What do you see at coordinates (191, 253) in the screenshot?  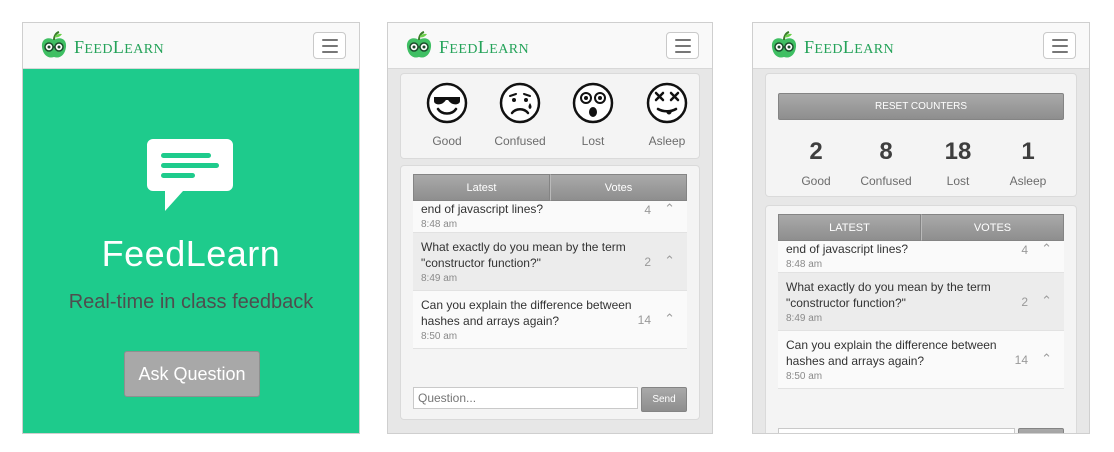 I see `hero-title: FeedLearn` at bounding box center [191, 253].